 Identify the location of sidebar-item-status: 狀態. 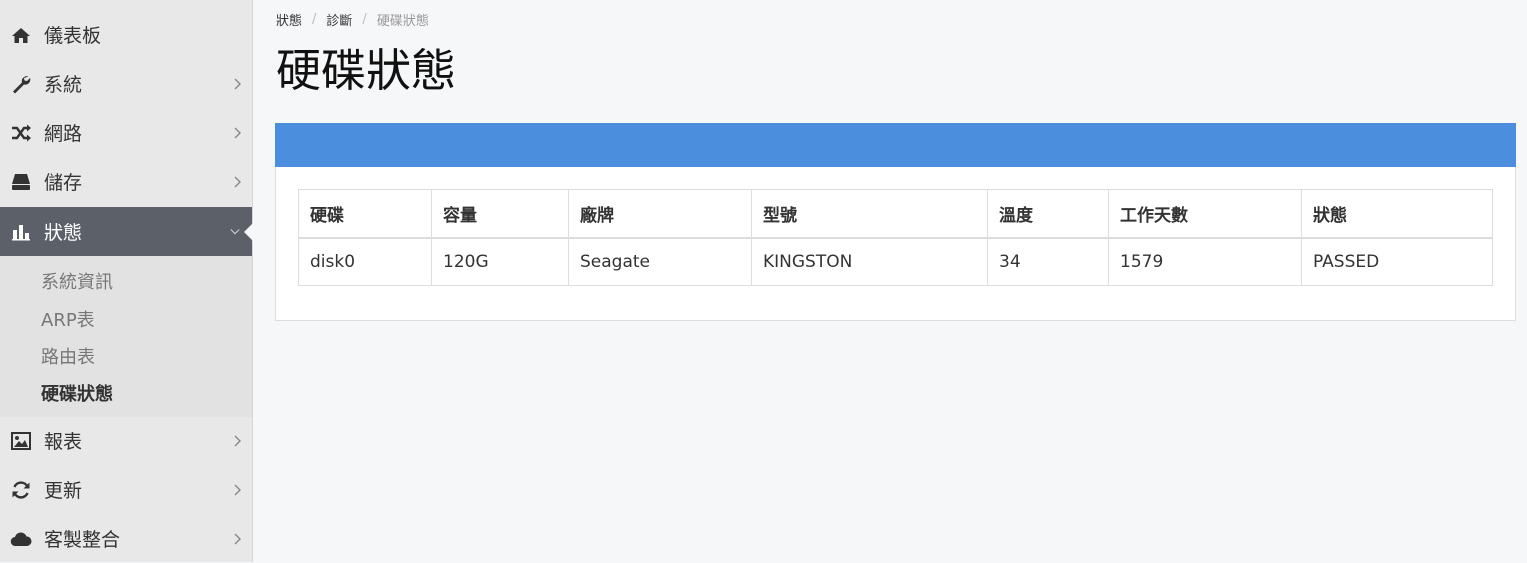
(126, 231).